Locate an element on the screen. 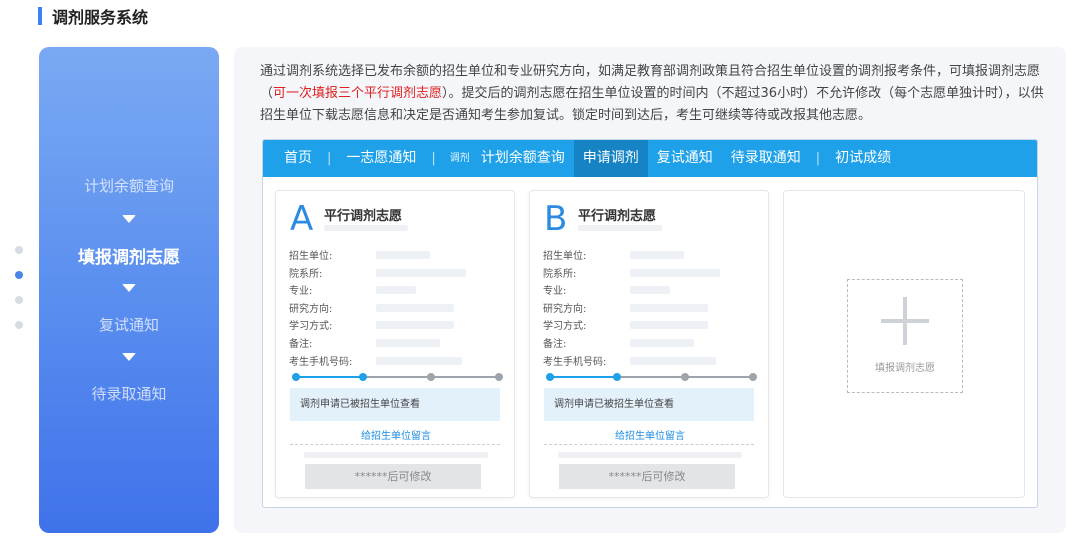 Image resolution: width=1080 pixels, height=545 pixels. field-label: 专业: is located at coordinates (301, 292).